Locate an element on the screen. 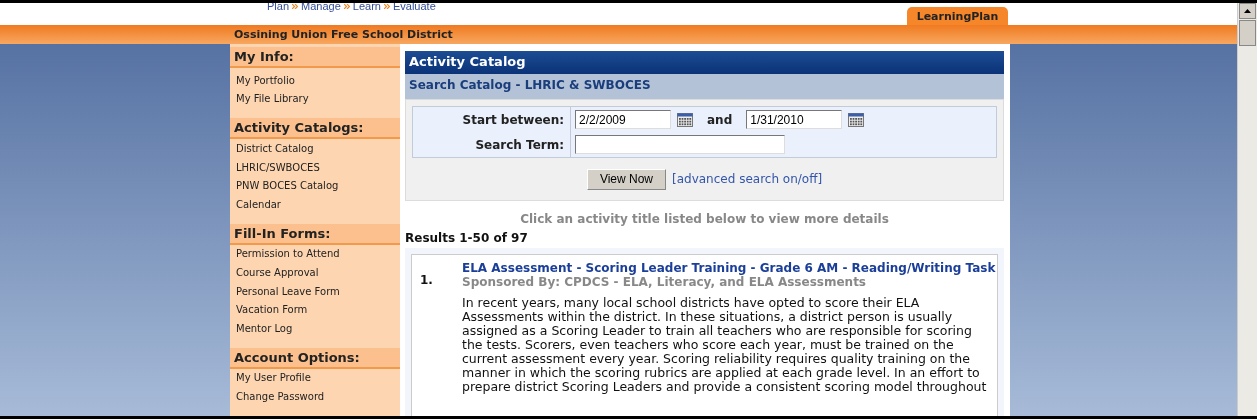  description-line: Assessments within the district. In these situations, a district person is usually is located at coordinates (708, 317).